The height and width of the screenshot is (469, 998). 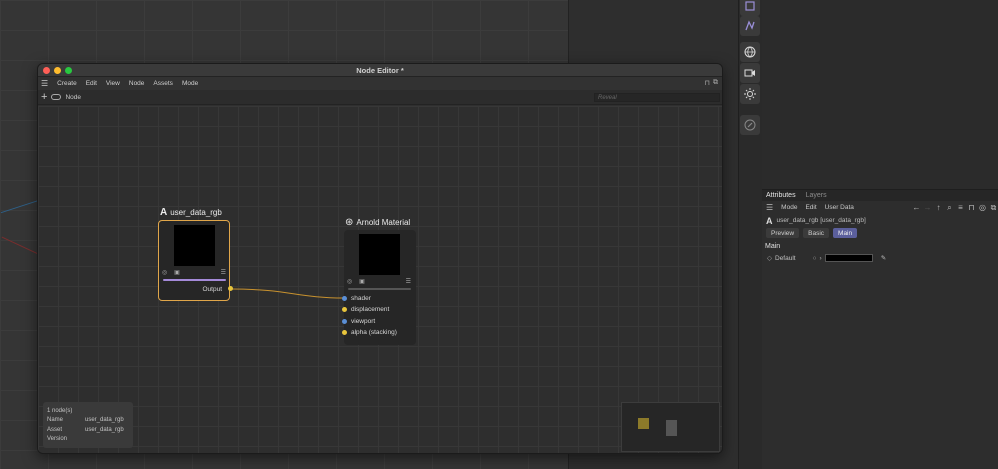 I want to click on section-title-main: Main, so click(x=773, y=246).